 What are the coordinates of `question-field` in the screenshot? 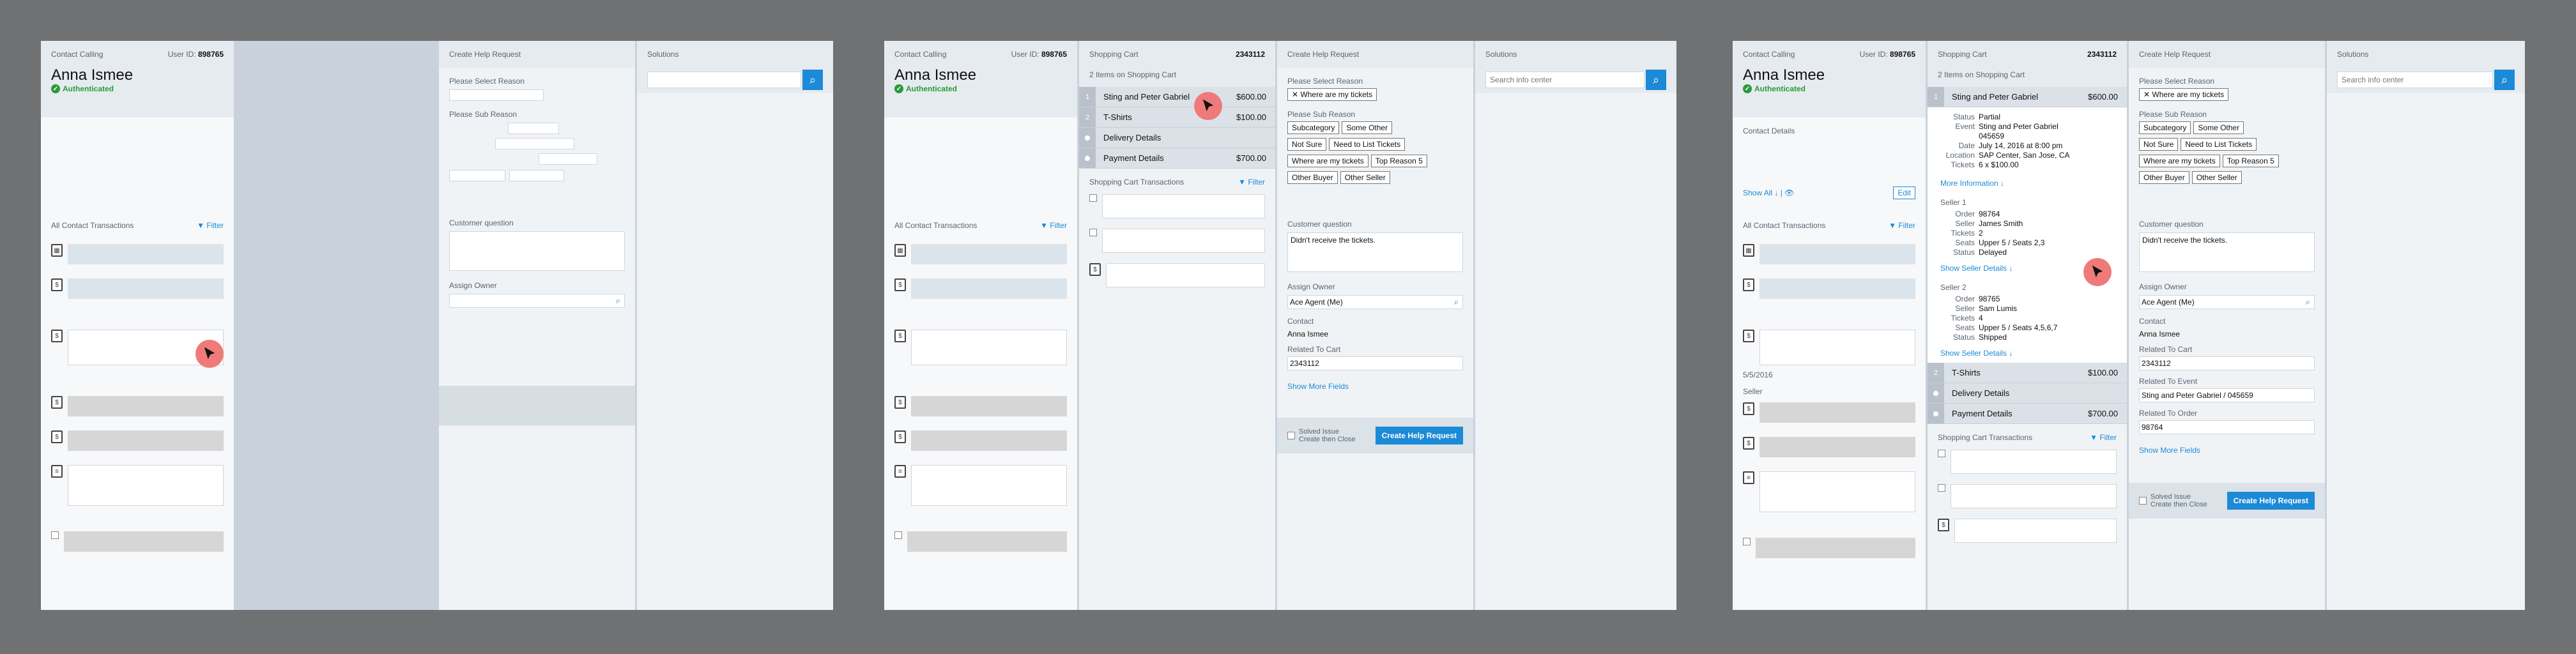 It's located at (537, 251).